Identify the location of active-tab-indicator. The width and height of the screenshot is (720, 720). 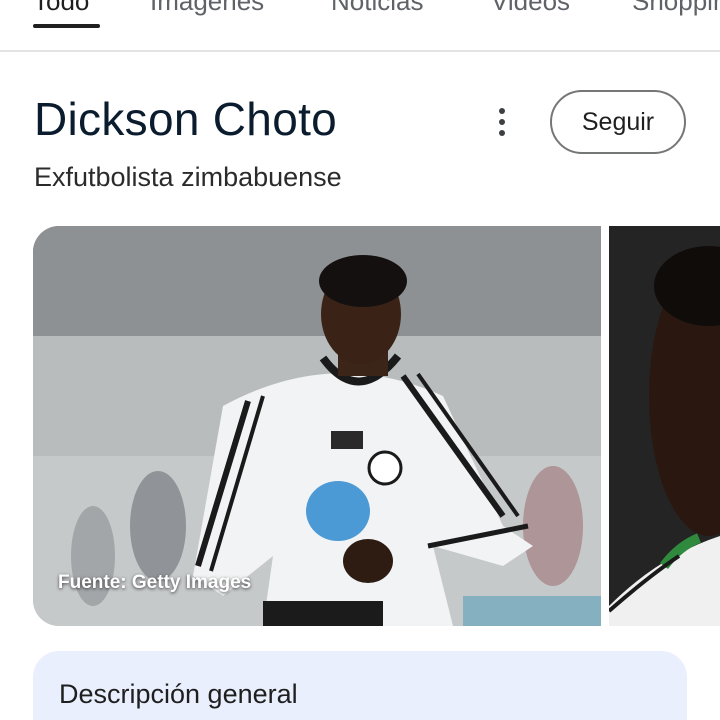
(66, 26).